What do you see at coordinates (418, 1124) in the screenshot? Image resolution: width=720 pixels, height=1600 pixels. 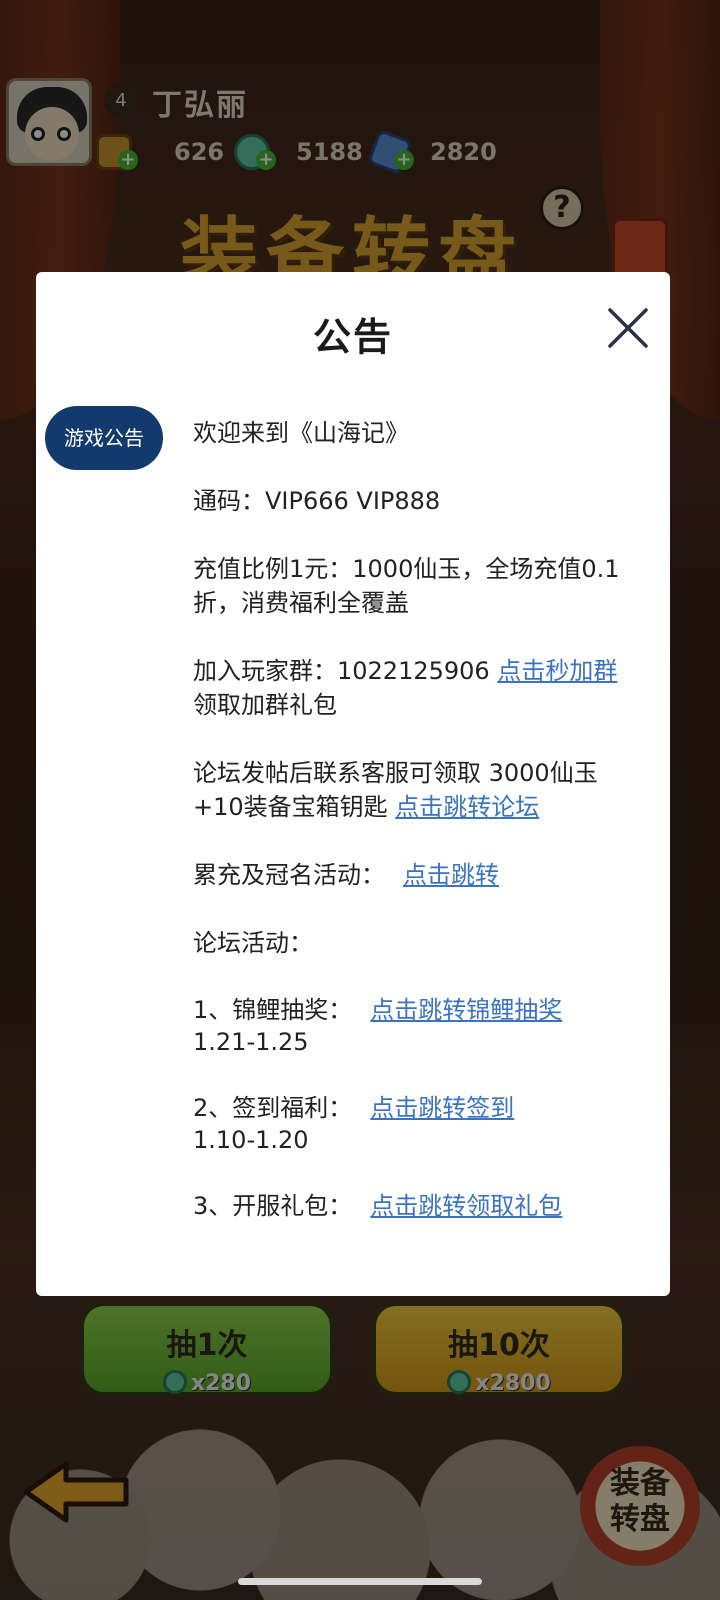 I see `activity-item: 2、签到福利： 点击跳转签到 1.10-1.20` at bounding box center [418, 1124].